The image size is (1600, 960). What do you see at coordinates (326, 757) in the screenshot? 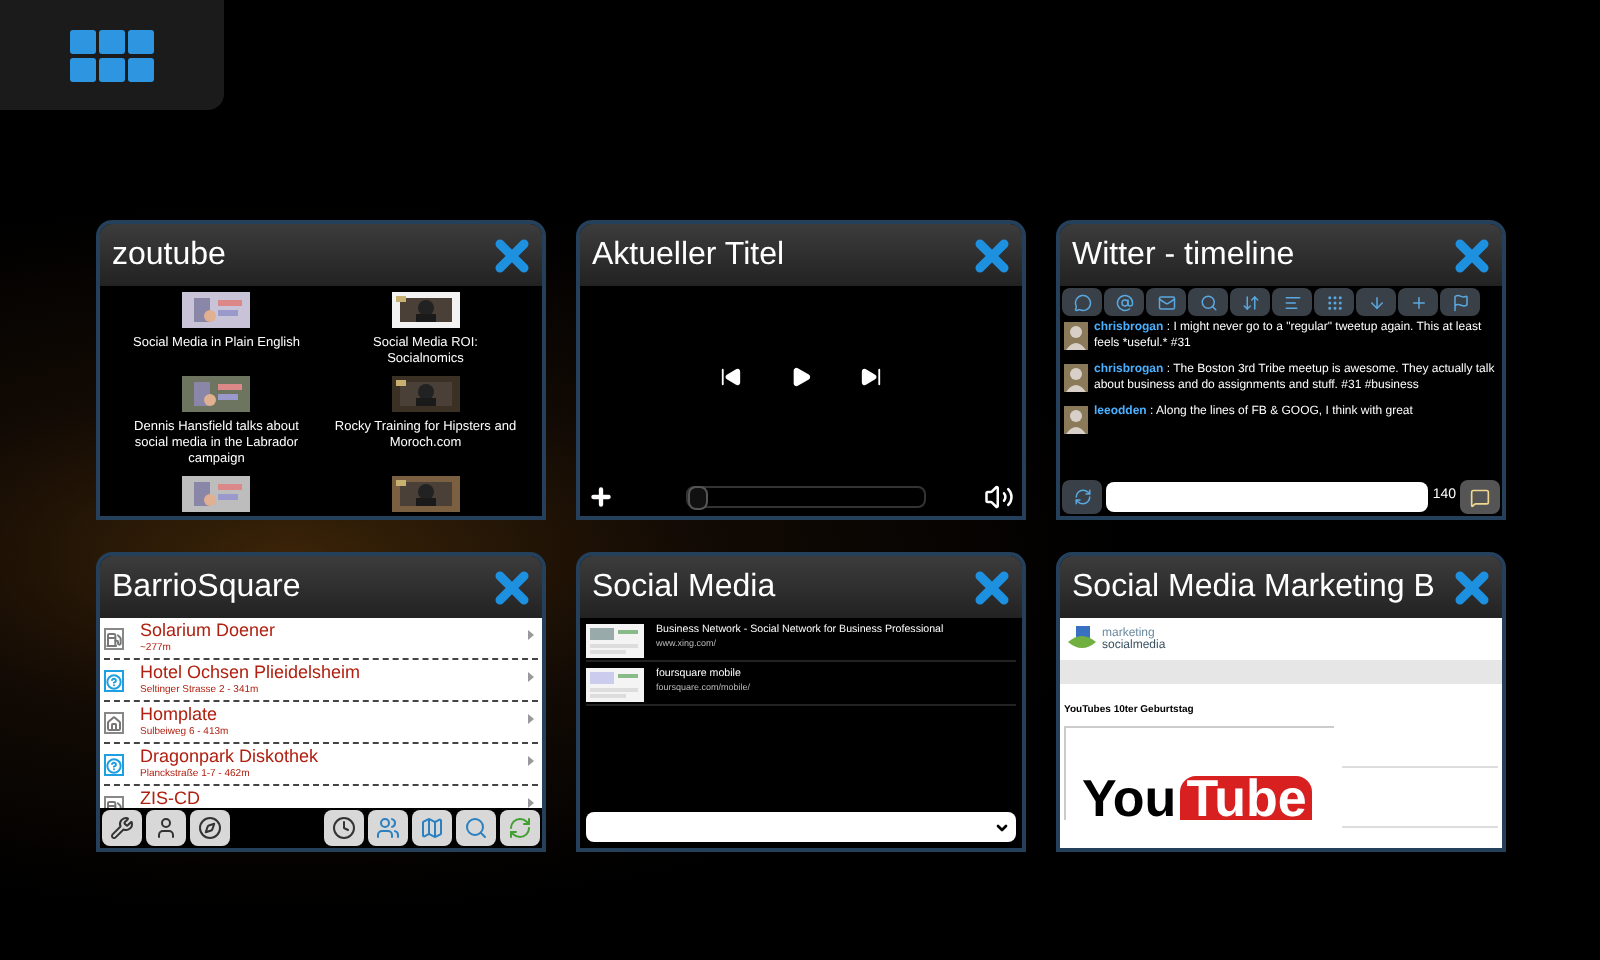
I see `place-name: Dragonpark Diskothek` at bounding box center [326, 757].